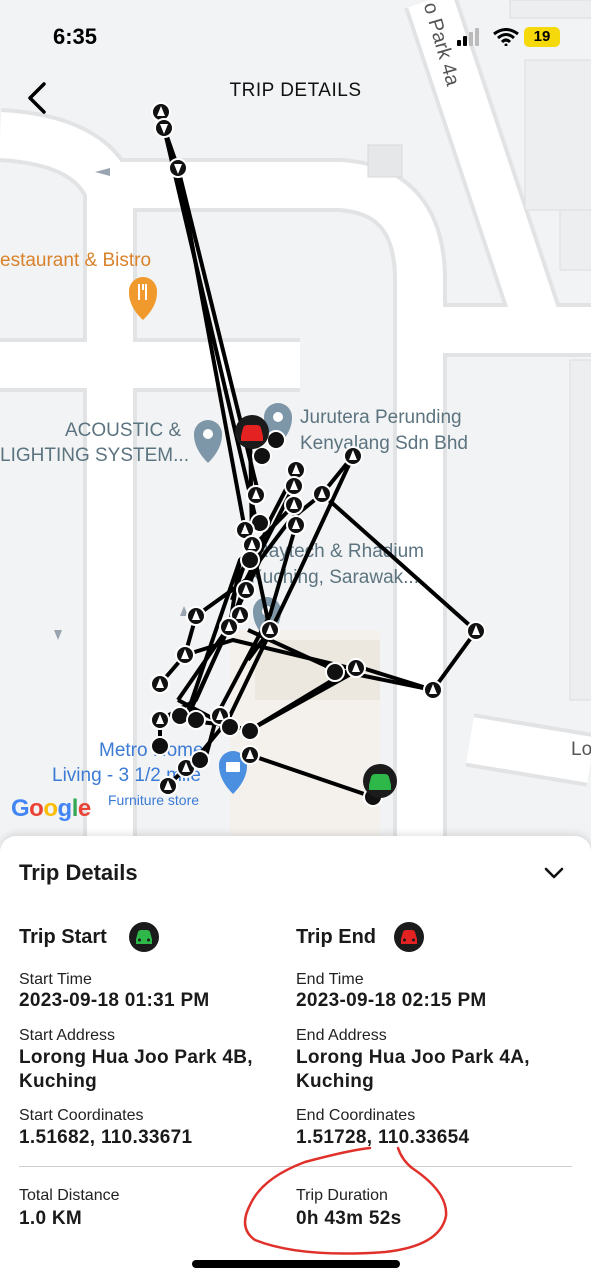 Image resolution: width=591 pixels, height=1280 pixels. I want to click on fork-knife-icon, so click(143, 298).